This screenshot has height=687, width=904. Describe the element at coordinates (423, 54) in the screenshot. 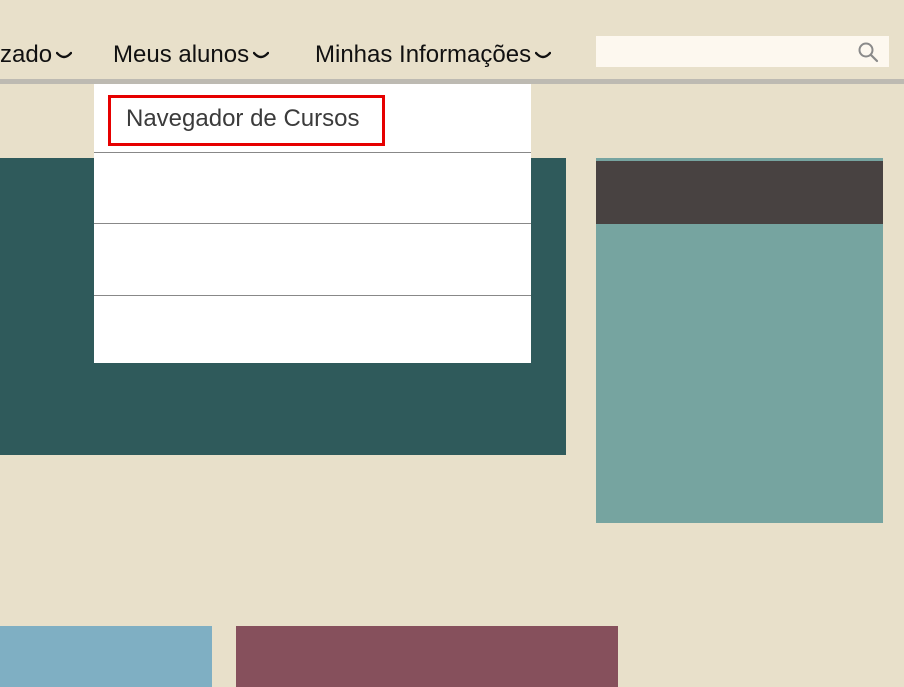

I see `nav-item-label: Minhas Informações` at that location.